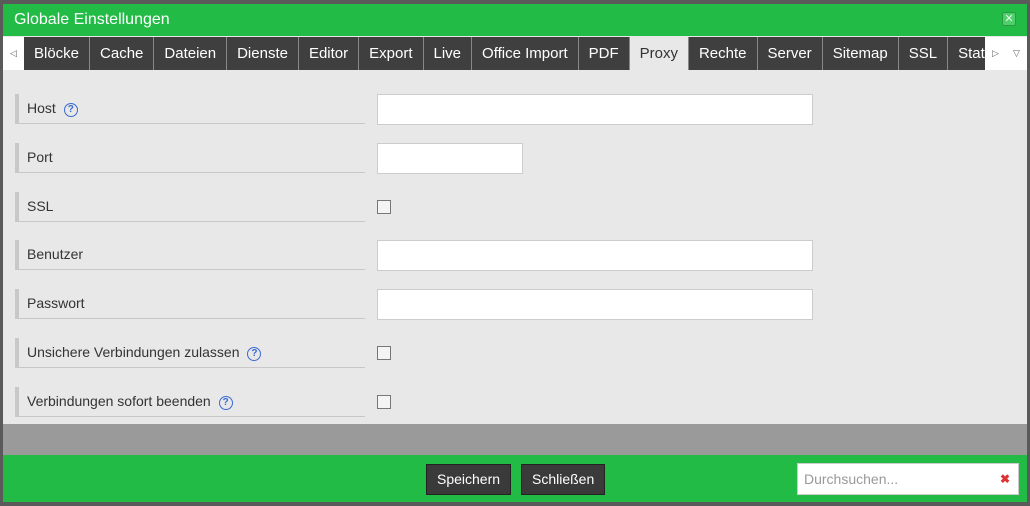 The width and height of the screenshot is (1030, 506). I want to click on field-label-text: Verbindungen sofort beenden, so click(119, 400).